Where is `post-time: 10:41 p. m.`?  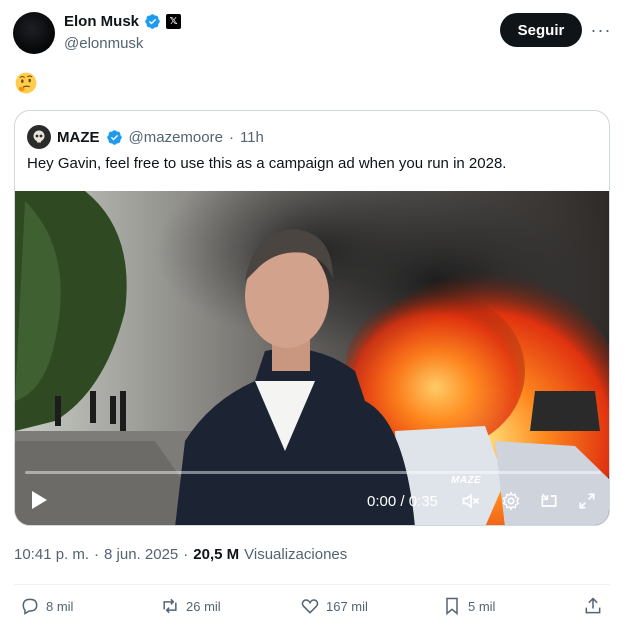 post-time: 10:41 p. m. is located at coordinates (51, 554).